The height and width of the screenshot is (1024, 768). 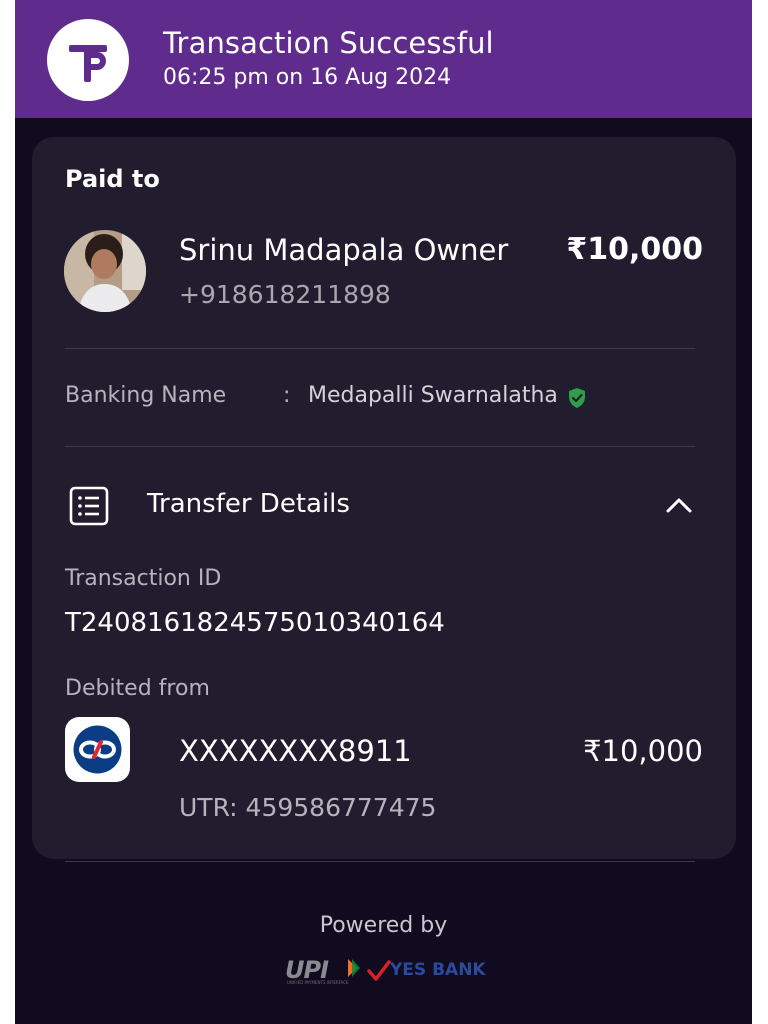 I want to click on receipt-list-icon, so click(x=89, y=506).